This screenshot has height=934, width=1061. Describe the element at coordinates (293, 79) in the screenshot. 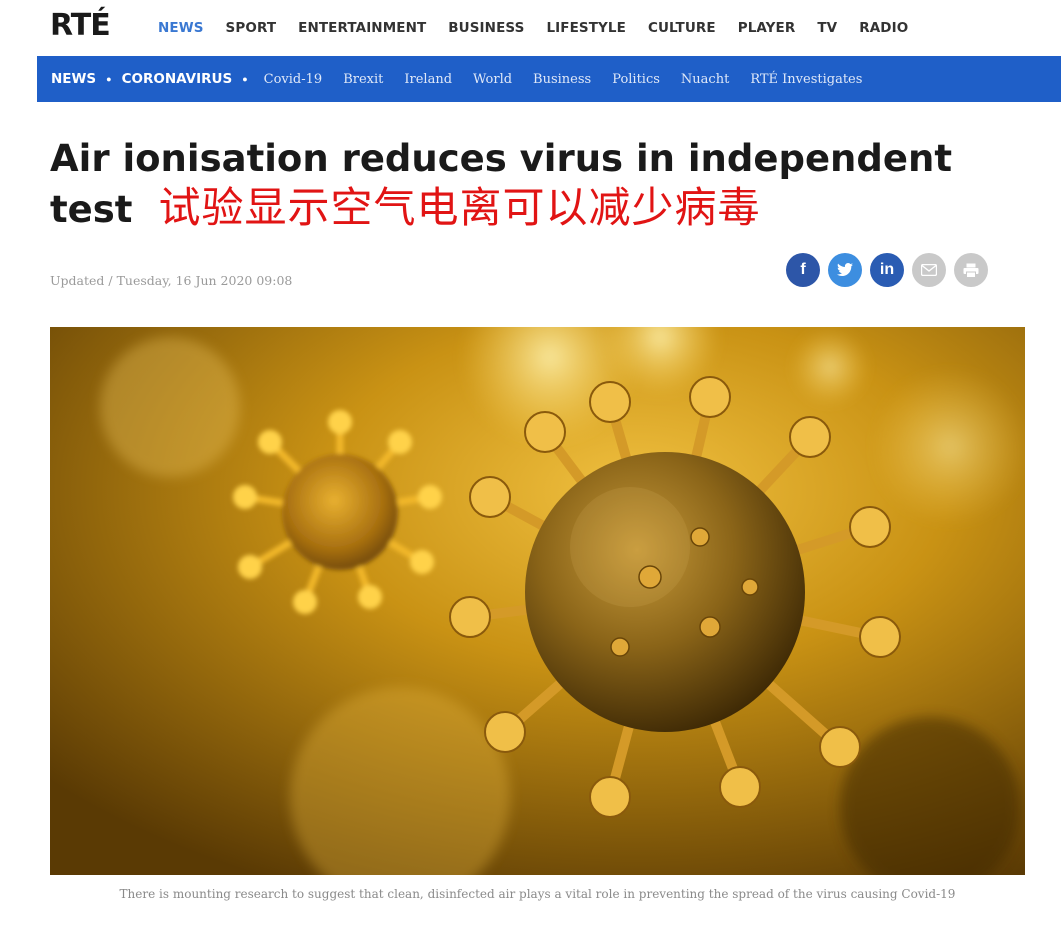

I see `section-link-covid19: Covid-19` at that location.